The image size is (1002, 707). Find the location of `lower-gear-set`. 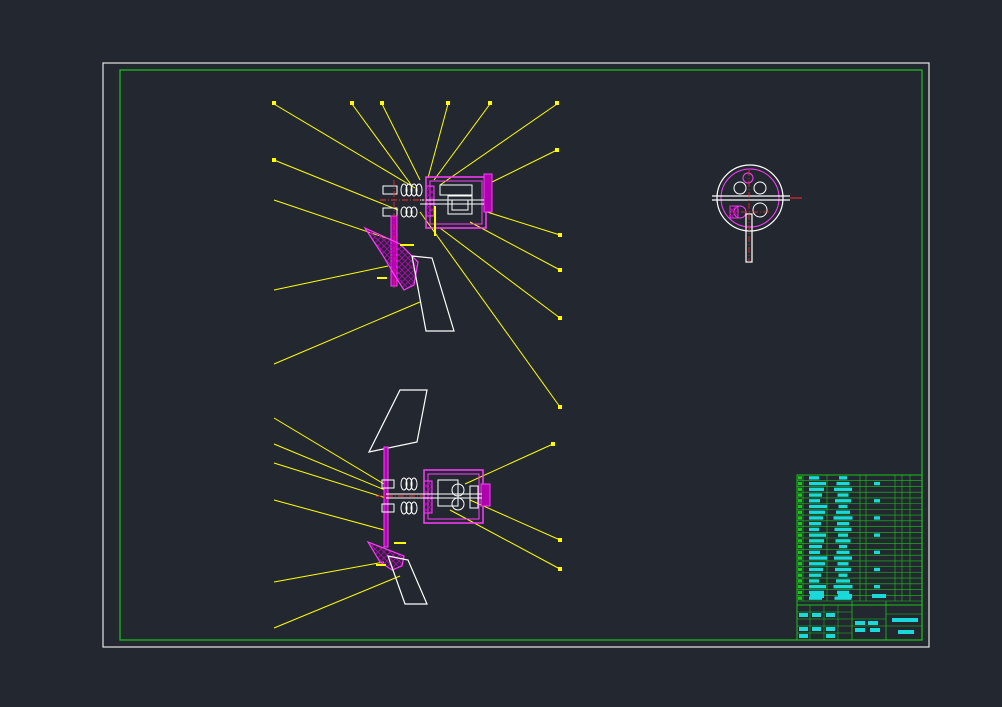

lower-gear-set is located at coordinates (434, 495).